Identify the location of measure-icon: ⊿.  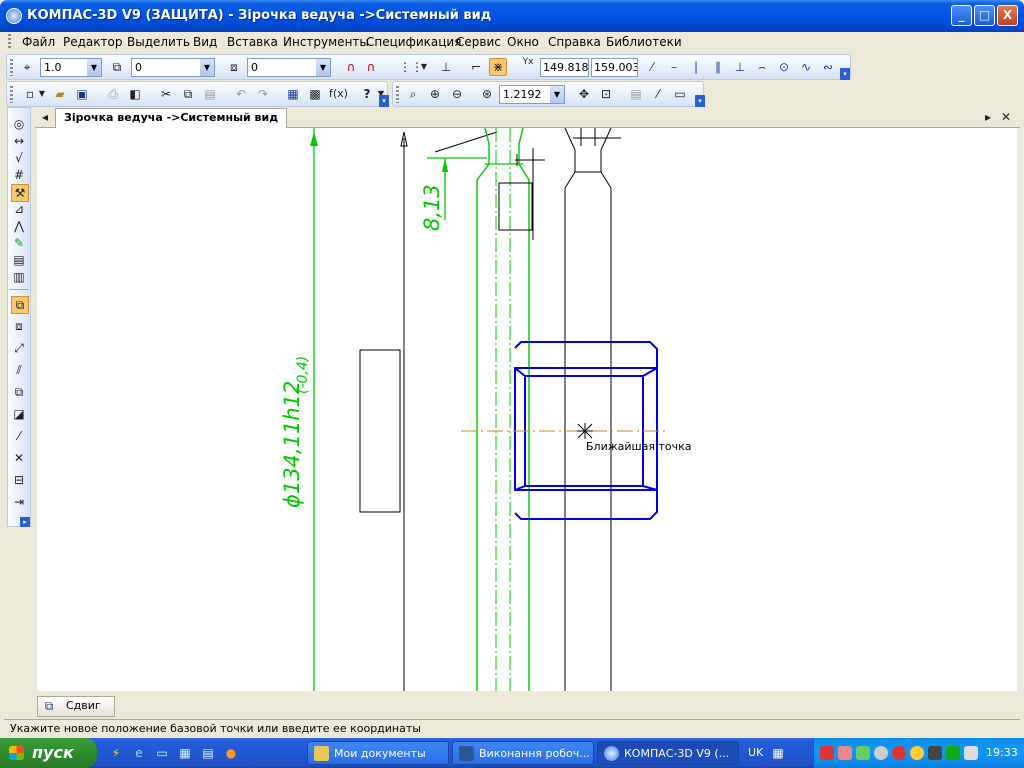
(19, 209).